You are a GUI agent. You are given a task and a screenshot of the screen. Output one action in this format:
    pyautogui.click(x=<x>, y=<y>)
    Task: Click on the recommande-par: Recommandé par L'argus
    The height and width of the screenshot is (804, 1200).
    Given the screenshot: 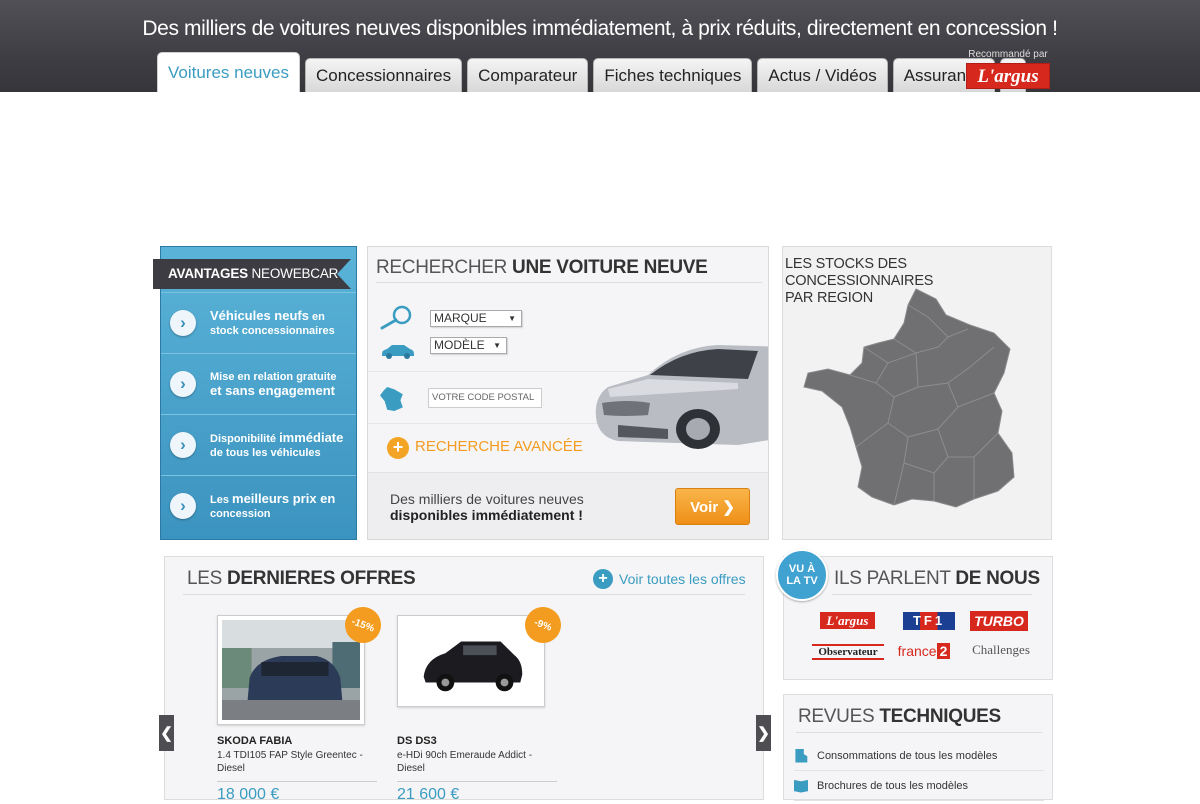 What is the action you would take?
    pyautogui.click(x=1008, y=69)
    